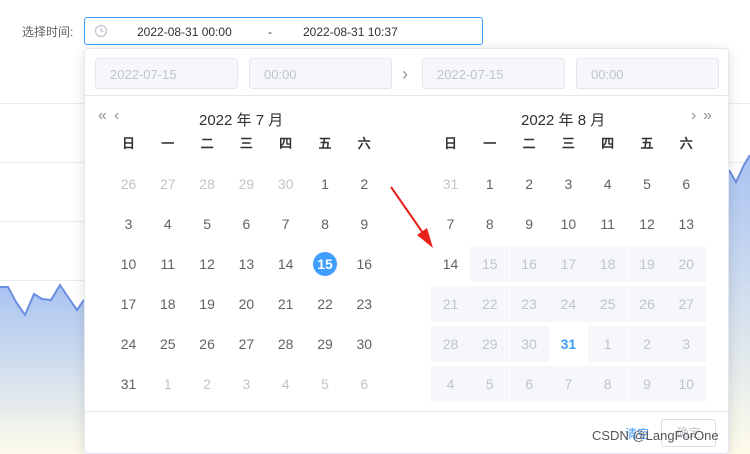 The width and height of the screenshot is (750, 454). What do you see at coordinates (350, 32) in the screenshot?
I see `range-end-value: 2022-08-31 10:37` at bounding box center [350, 32].